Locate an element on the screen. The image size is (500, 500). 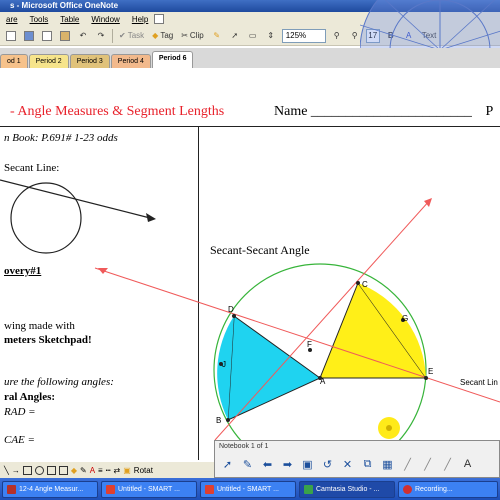
menu-item-help: Help is located at coordinates (140, 19).